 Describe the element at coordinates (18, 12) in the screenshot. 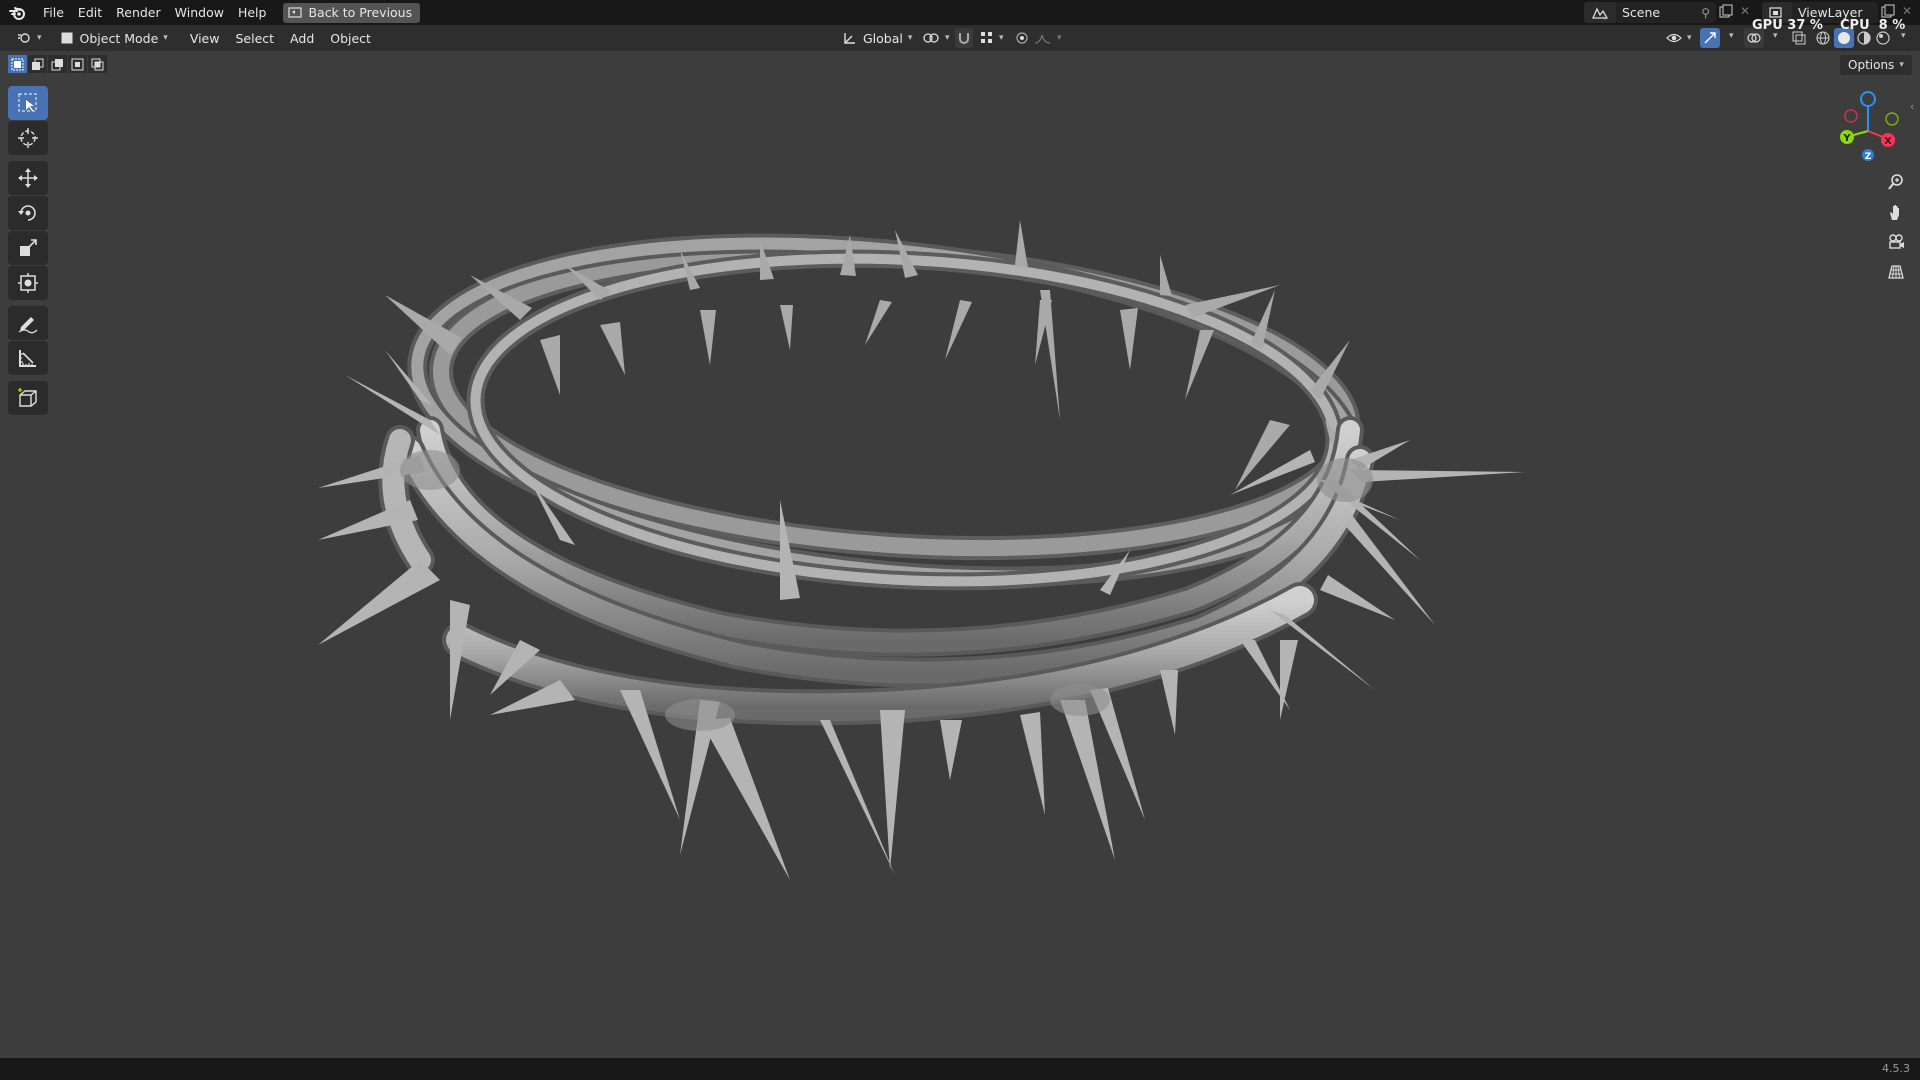

I see `blender-logo-icon` at that location.